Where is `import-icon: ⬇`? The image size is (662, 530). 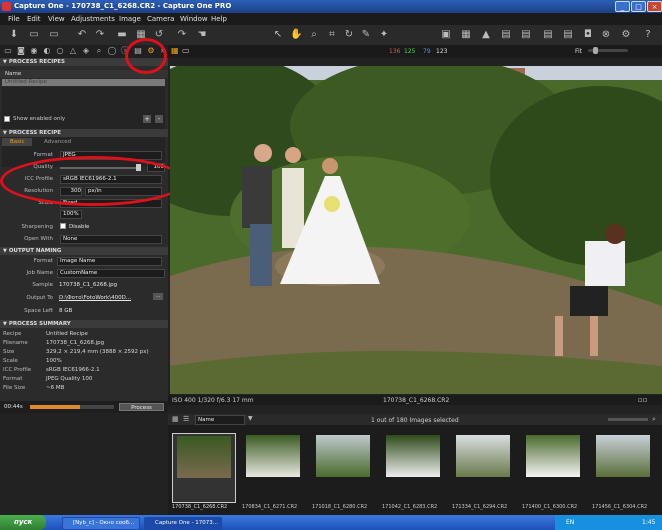
import-icon: ⬇ is located at coordinates (14, 35).